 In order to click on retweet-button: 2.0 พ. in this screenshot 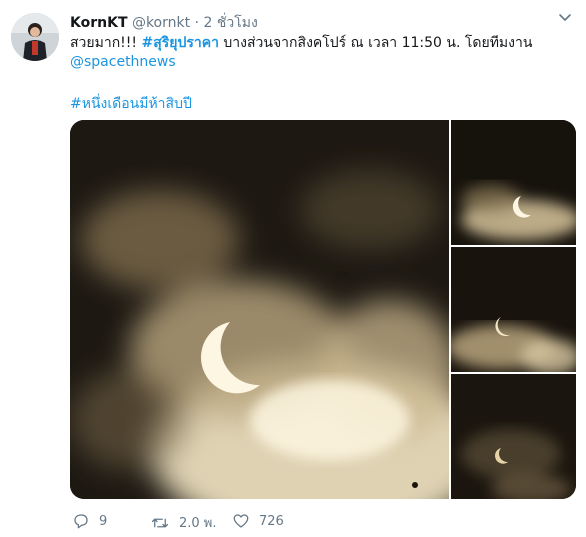, I will do `click(183, 522)`.